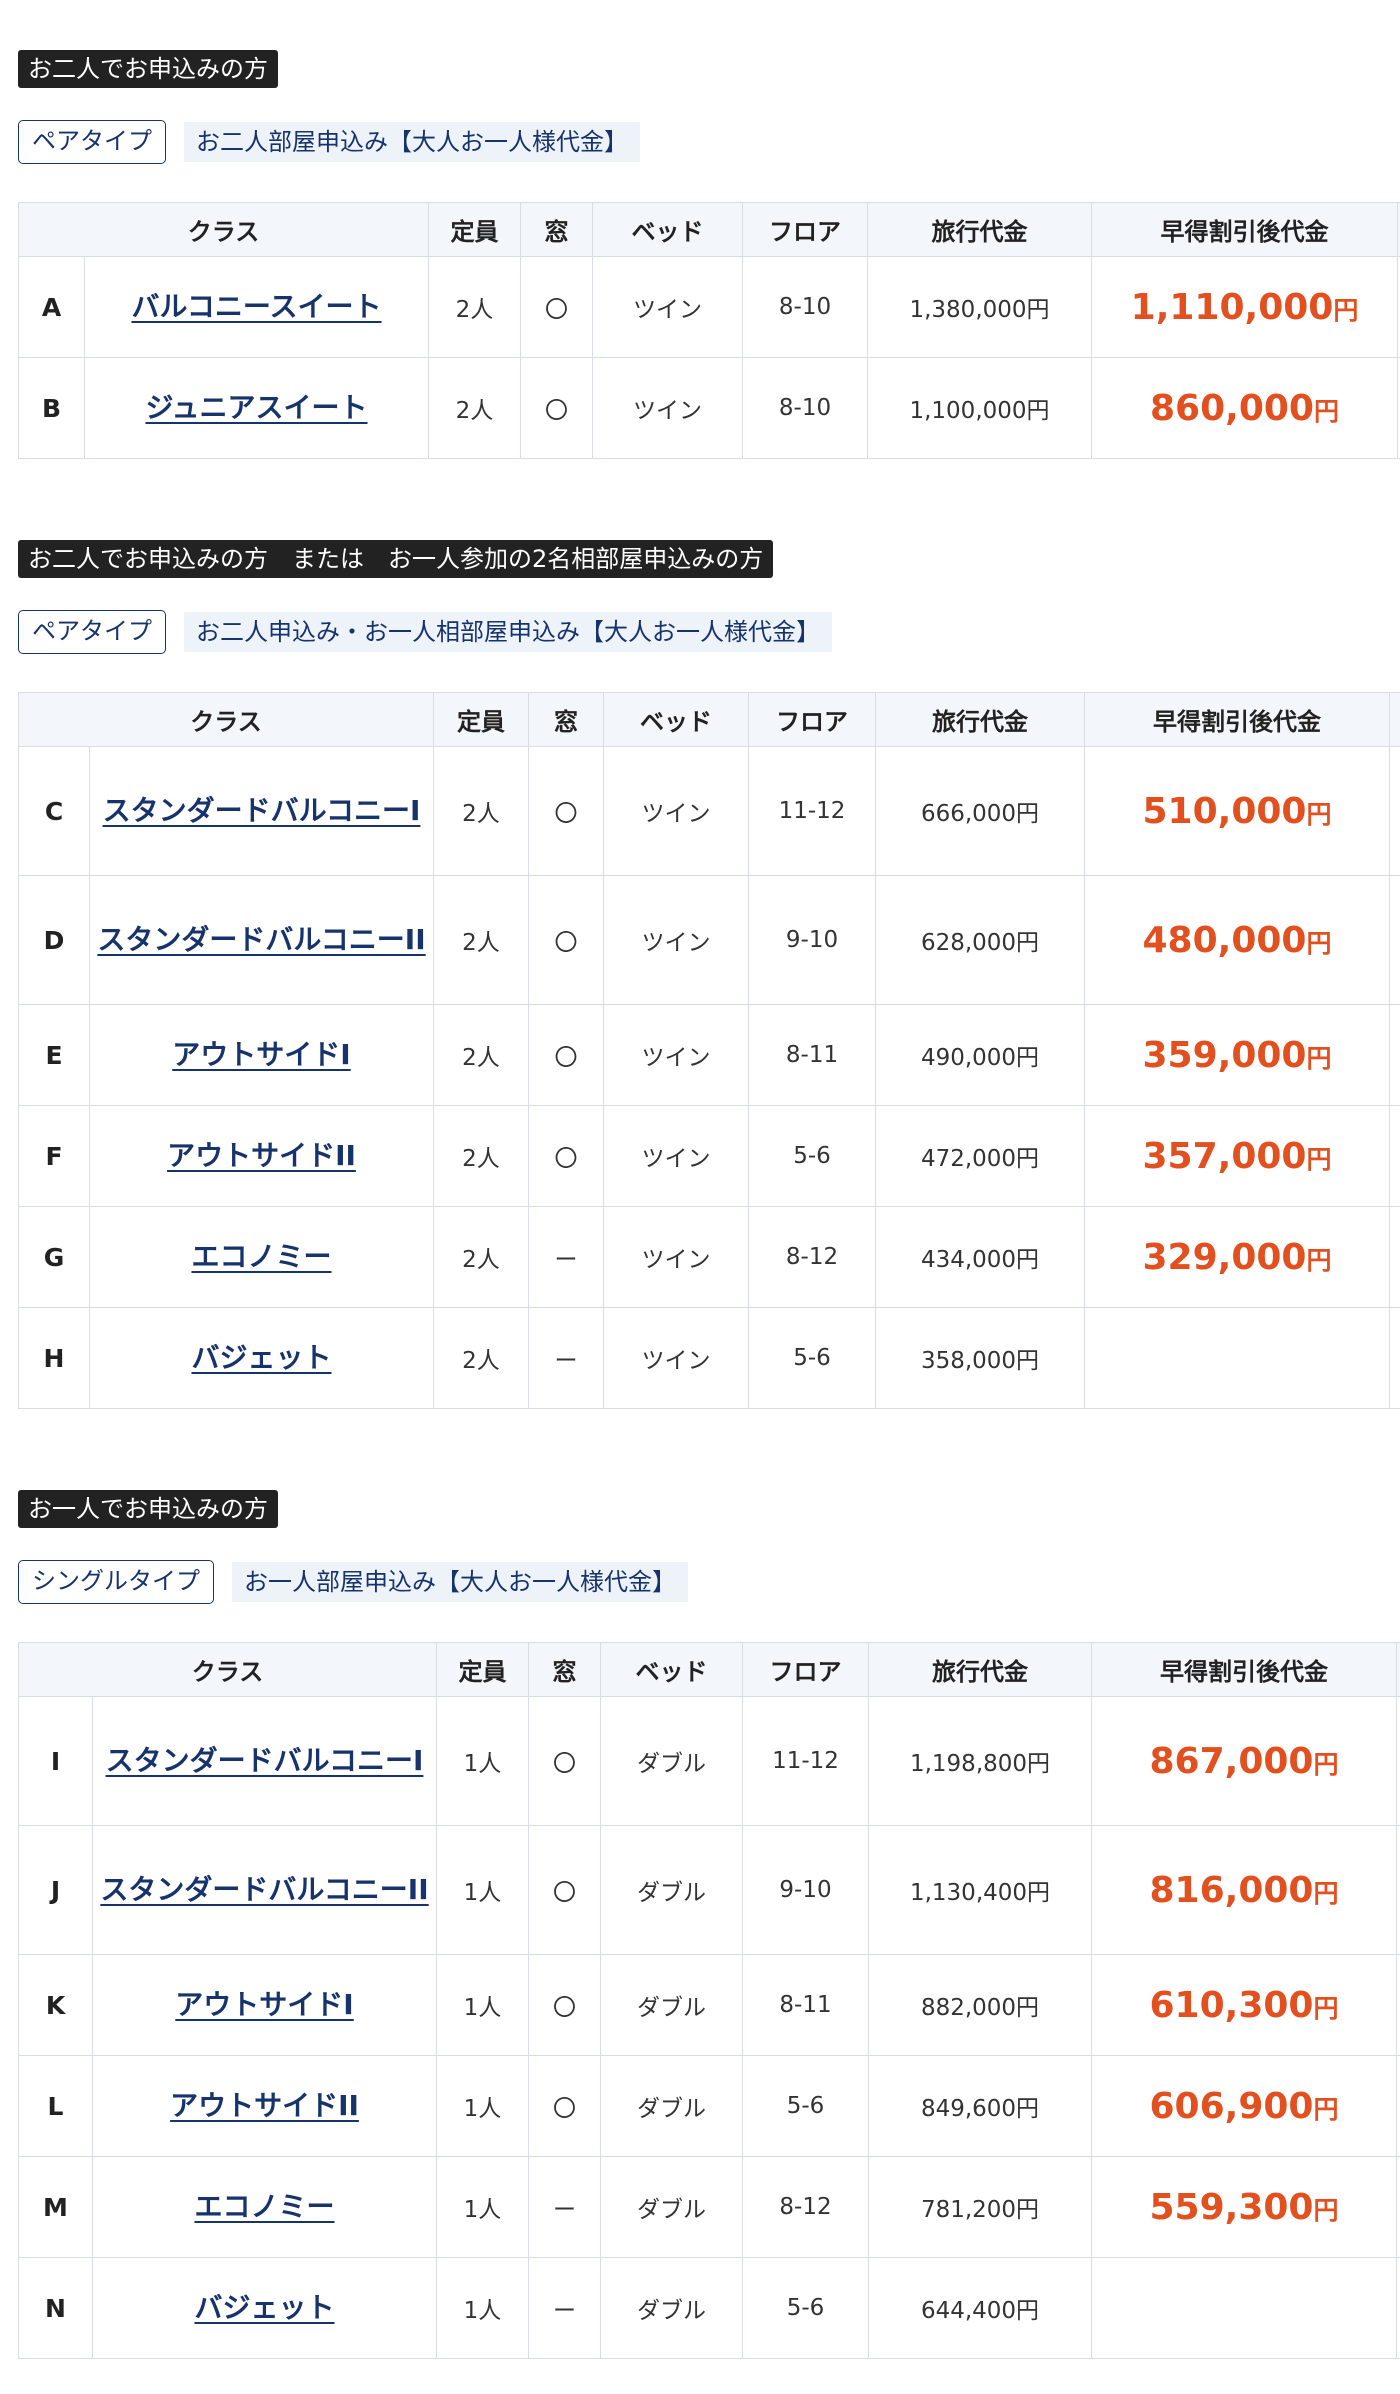 The image size is (1400, 2394). I want to click on price: 434,000円, so click(980, 1257).